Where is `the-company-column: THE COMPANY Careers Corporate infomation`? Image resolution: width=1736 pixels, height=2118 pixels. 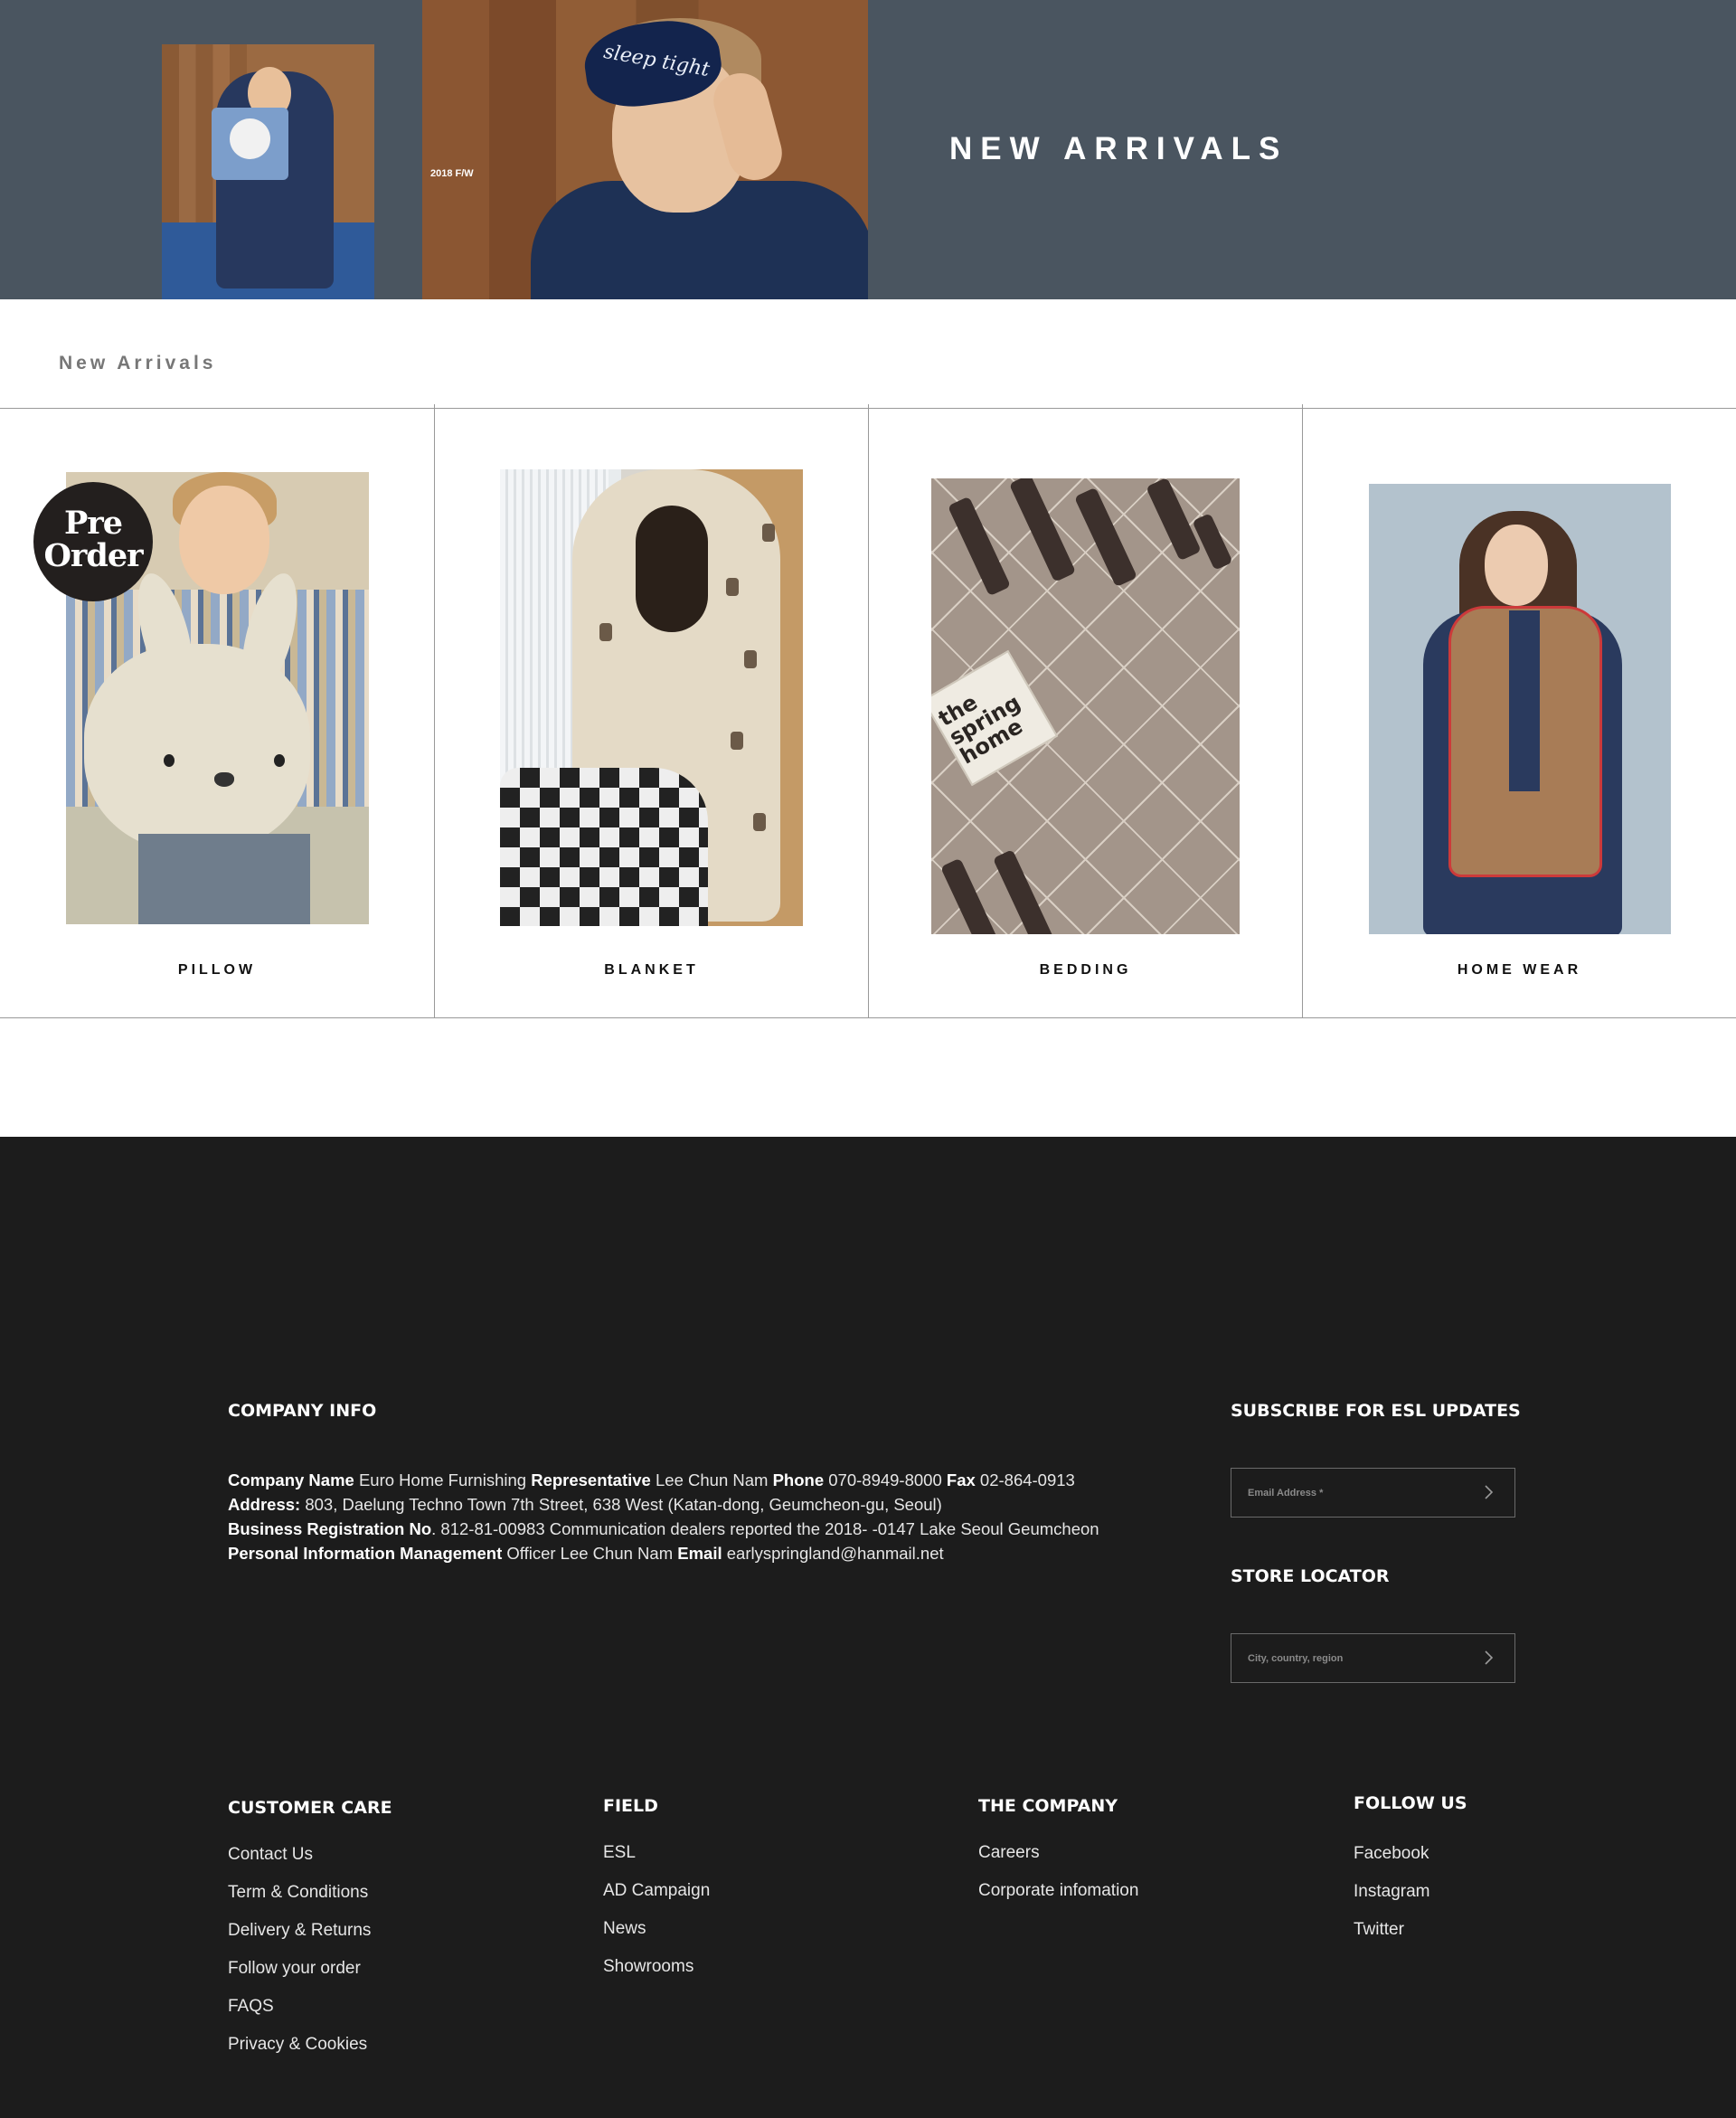 the-company-column: THE COMPANY Careers Corporate infomation is located at coordinates (1058, 1853).